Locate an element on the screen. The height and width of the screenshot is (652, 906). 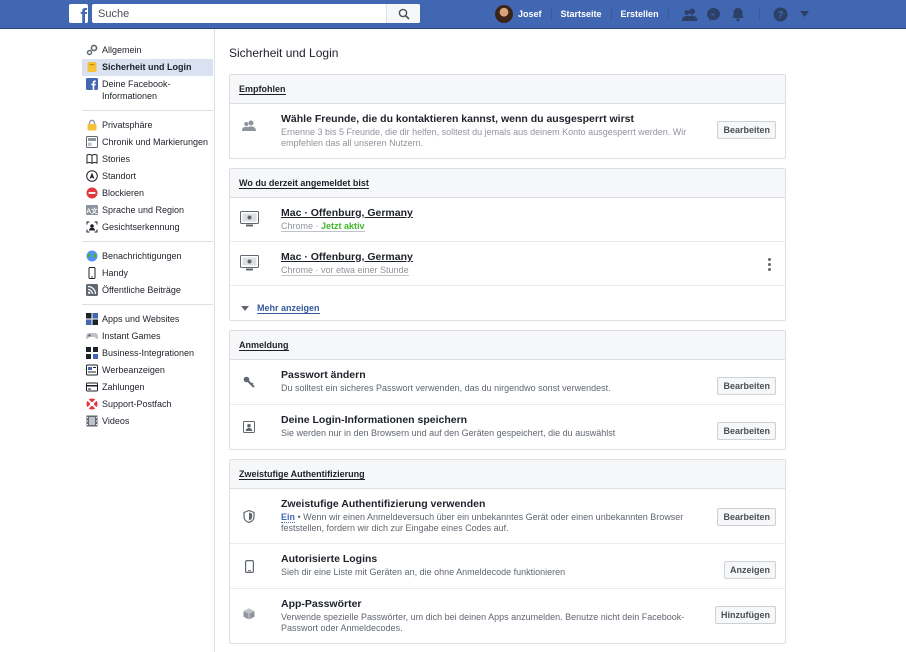
sidebar-item-chronik-und-markierungen: Chronik und Markierungen is located at coordinates (147, 142).